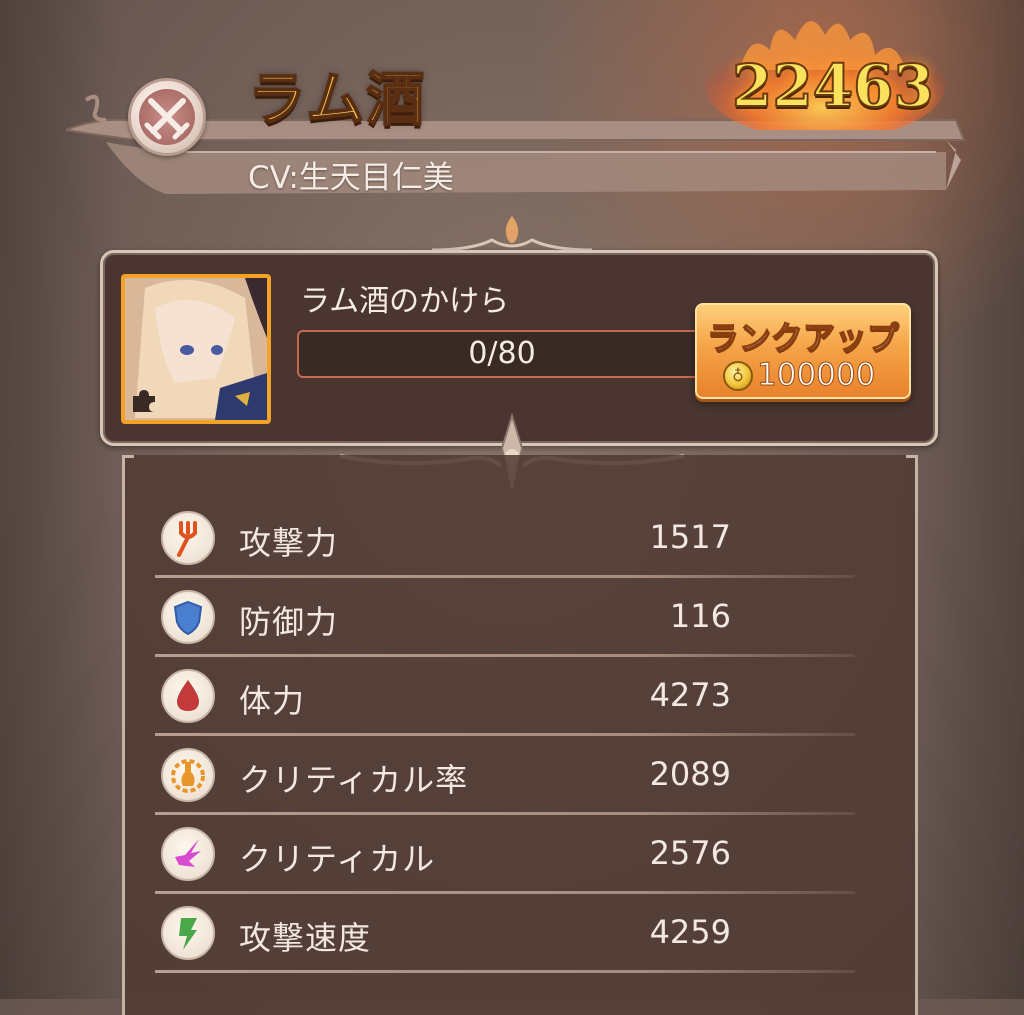 Image resolution: width=1024 pixels, height=1015 pixels. What do you see at coordinates (405, 301) in the screenshot?
I see `shard-name: ラム酒のかけら` at bounding box center [405, 301].